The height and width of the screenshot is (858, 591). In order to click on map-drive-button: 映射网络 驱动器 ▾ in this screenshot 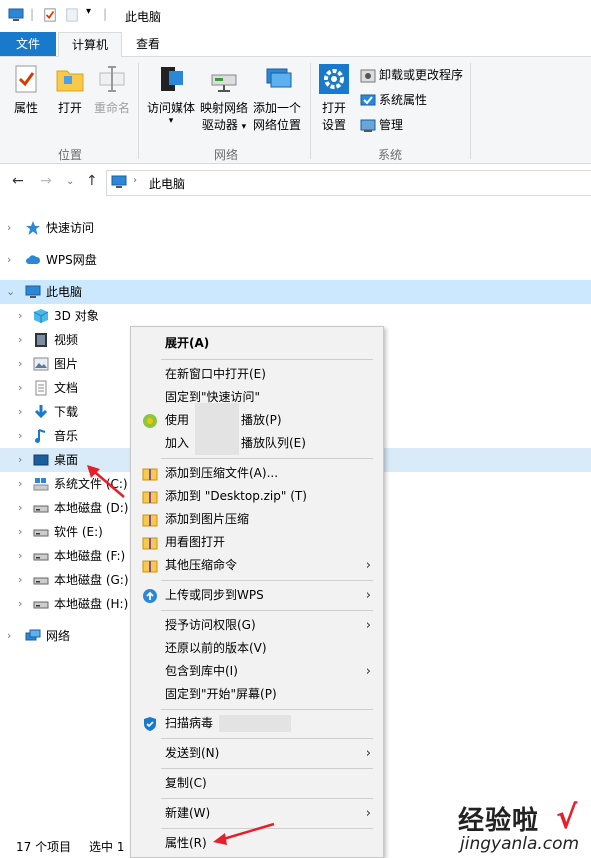, I will do `click(224, 99)`.